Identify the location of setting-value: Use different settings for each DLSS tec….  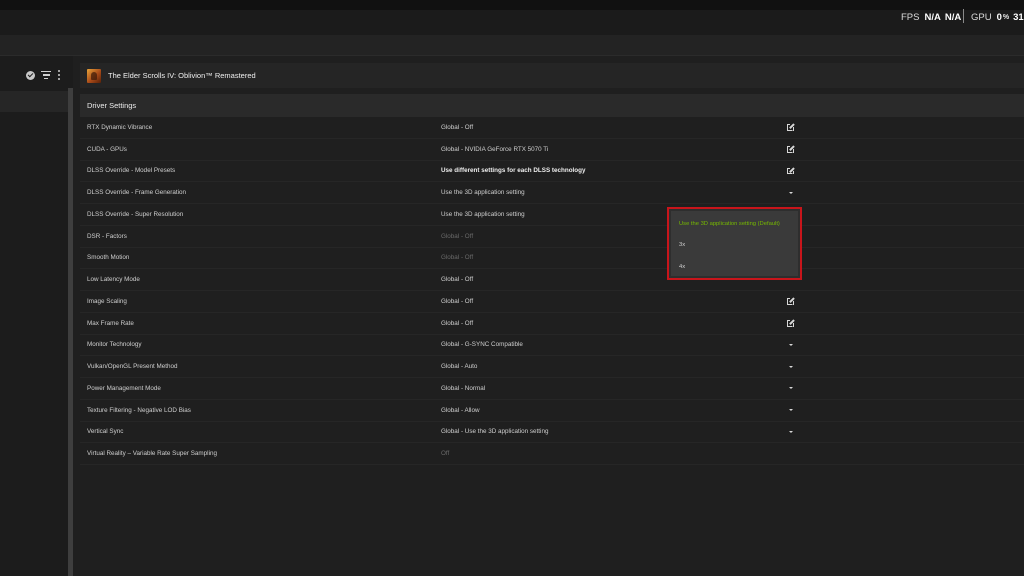
(513, 170).